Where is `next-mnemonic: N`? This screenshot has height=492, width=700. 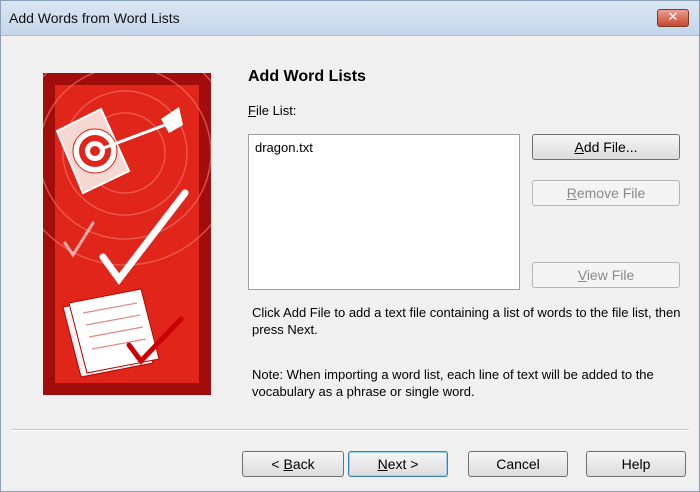
next-mnemonic: N is located at coordinates (382, 464).